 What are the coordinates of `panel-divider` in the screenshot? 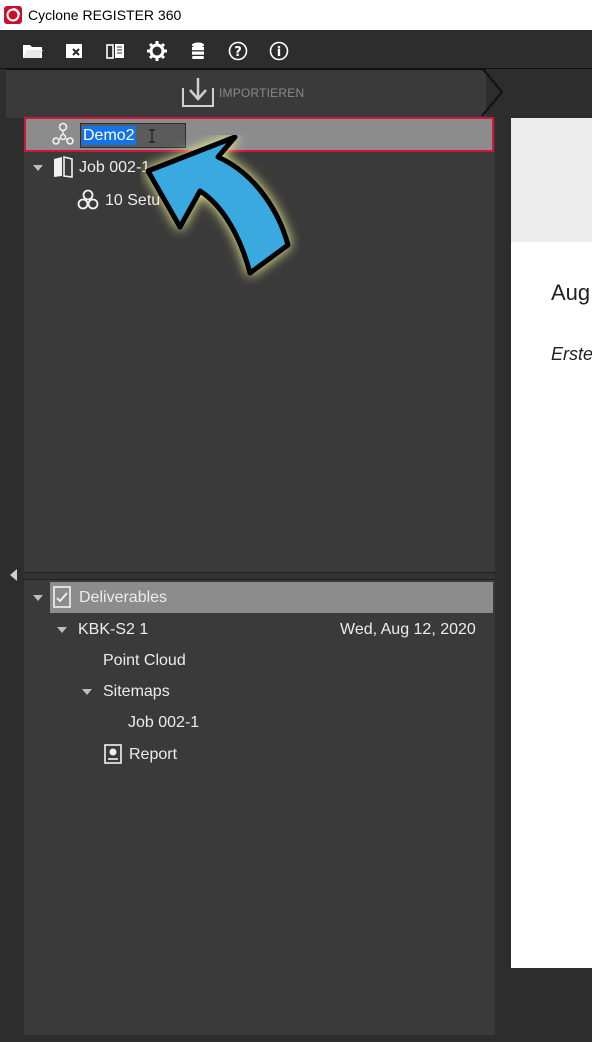 It's located at (259, 576).